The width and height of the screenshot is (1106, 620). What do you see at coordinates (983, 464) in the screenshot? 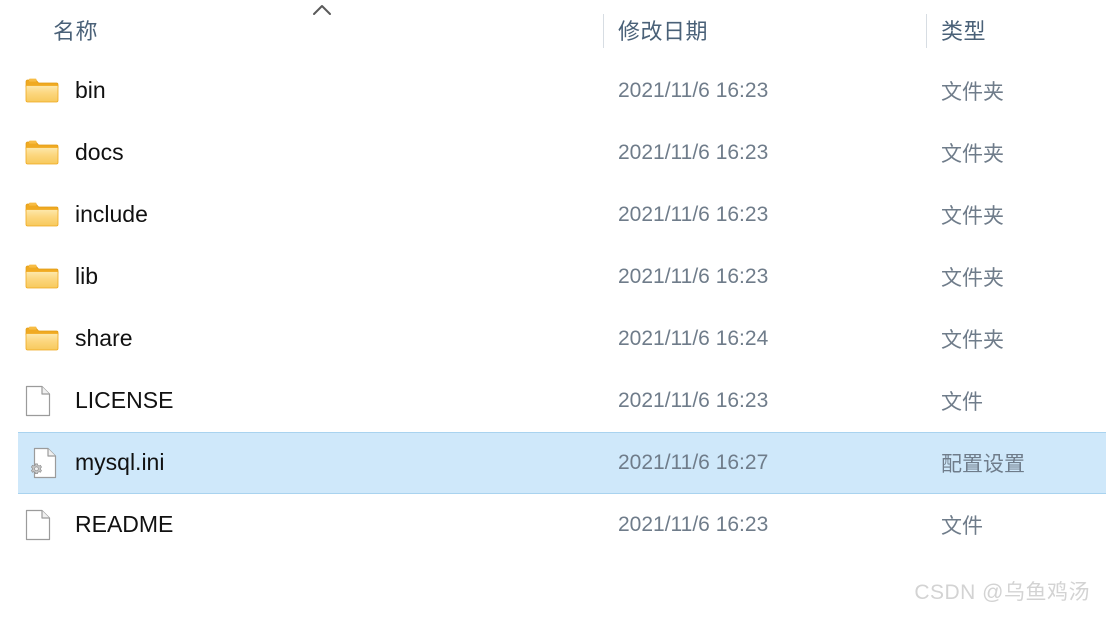
I see `file-type-cell: 配置设置` at bounding box center [983, 464].